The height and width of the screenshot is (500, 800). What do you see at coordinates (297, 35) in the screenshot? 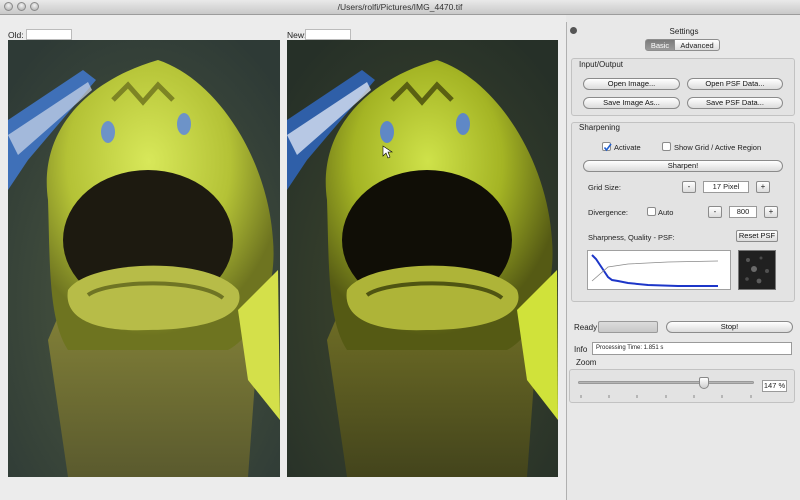
I see `new-label: New:` at bounding box center [297, 35].